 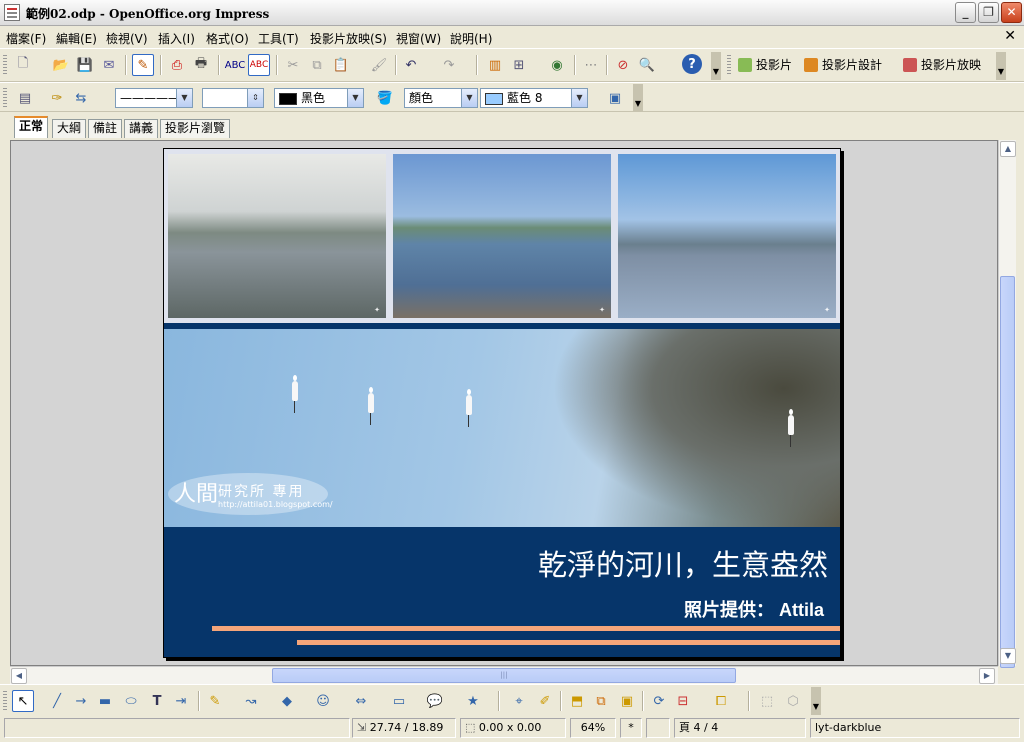 I want to click on open-folder-icon: 📂, so click(x=61, y=65).